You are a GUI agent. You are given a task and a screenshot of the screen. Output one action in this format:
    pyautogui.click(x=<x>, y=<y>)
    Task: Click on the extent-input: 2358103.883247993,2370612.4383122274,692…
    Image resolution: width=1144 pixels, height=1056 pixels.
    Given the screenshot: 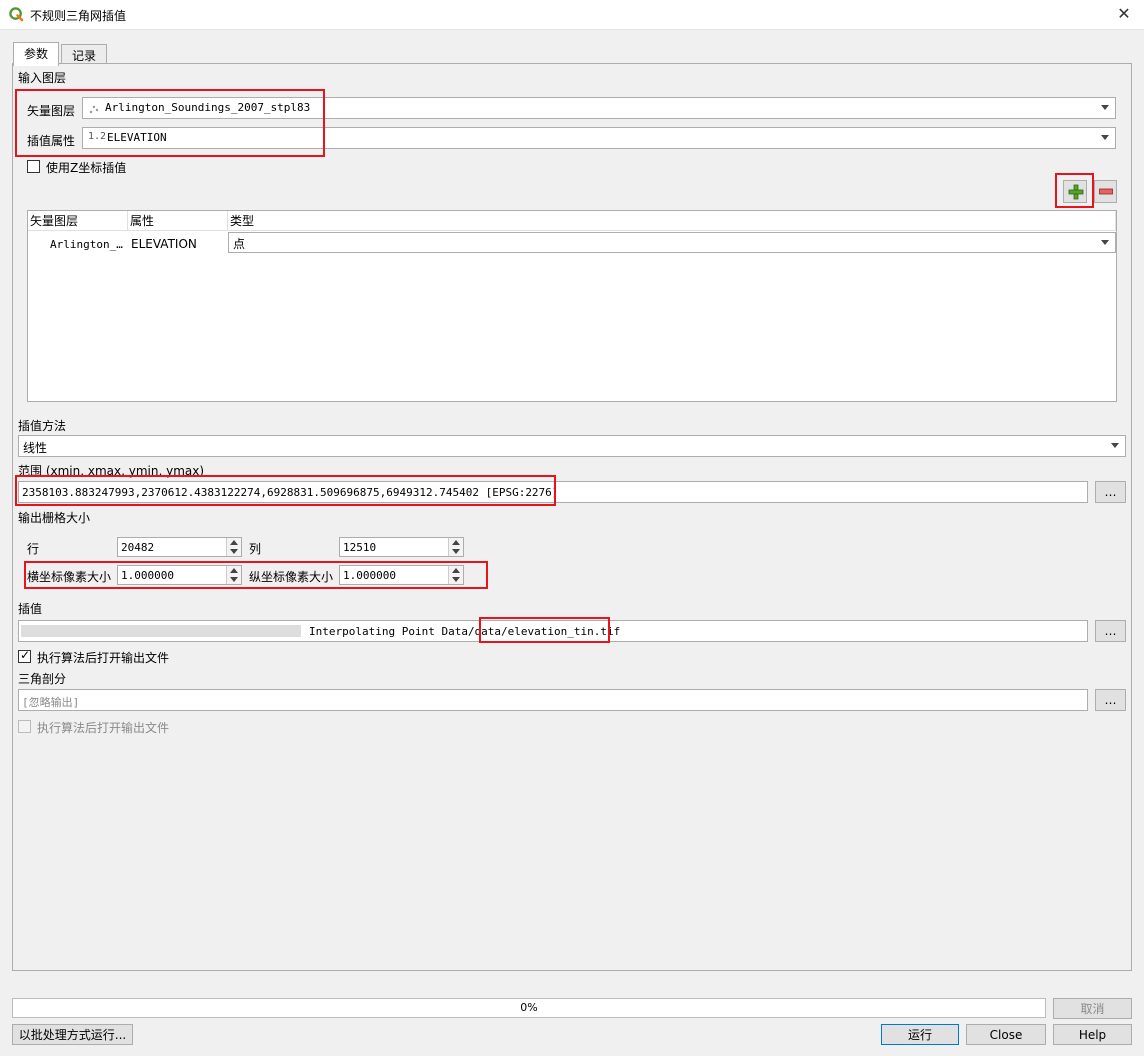 What is the action you would take?
    pyautogui.click(x=553, y=492)
    